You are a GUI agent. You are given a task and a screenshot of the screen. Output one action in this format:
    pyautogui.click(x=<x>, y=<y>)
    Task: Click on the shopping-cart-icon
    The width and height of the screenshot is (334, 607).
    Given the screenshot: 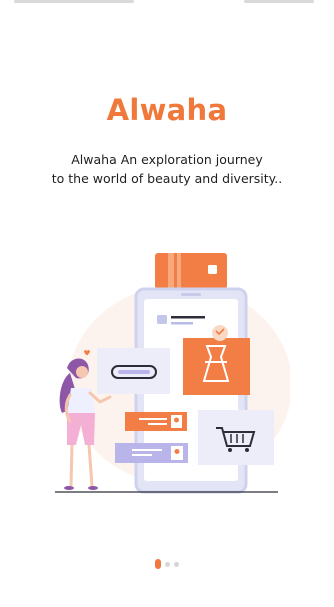 What is the action you would take?
    pyautogui.click(x=236, y=437)
    